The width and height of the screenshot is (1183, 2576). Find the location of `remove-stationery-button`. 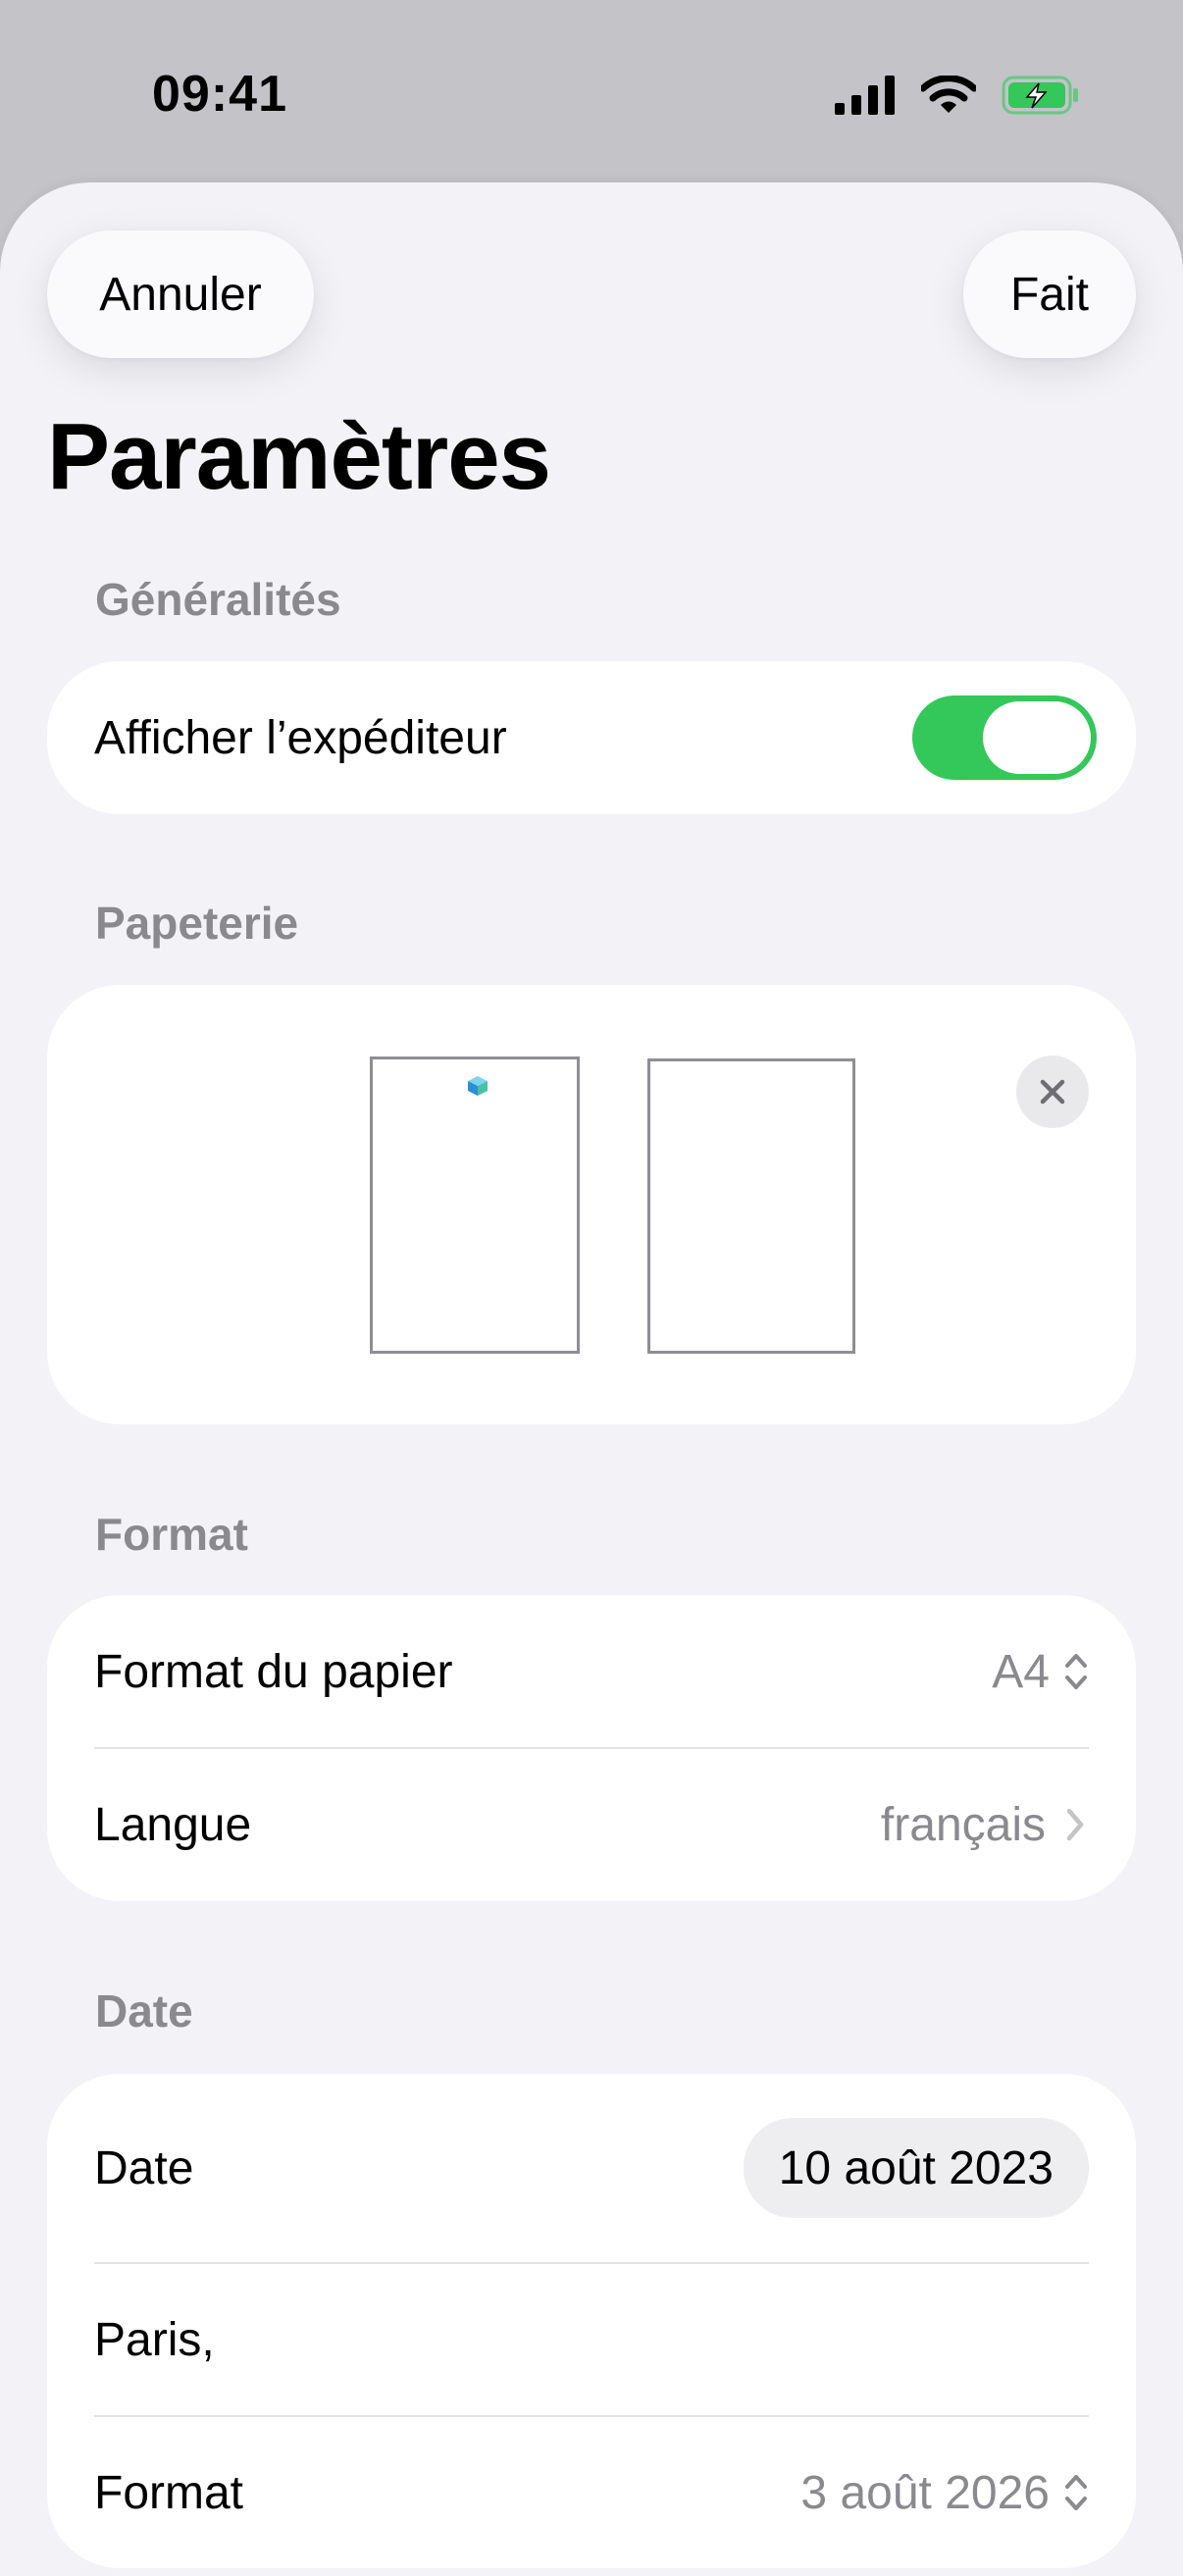

remove-stationery-button is located at coordinates (1053, 1092).